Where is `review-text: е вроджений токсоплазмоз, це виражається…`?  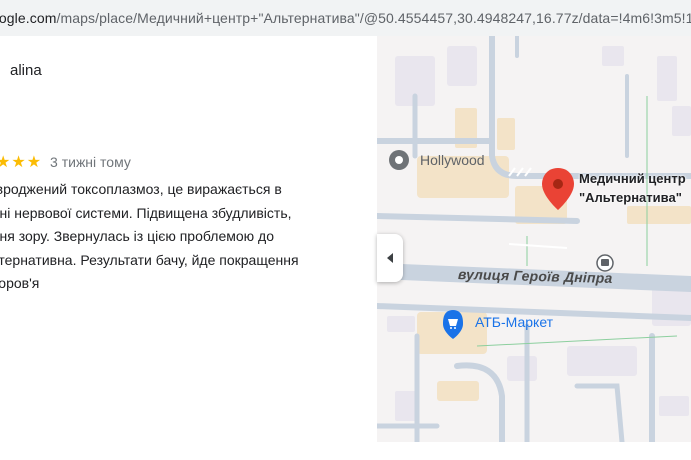 review-text: е вроджений токсоплазмоз, це виражається… is located at coordinates (184, 237).